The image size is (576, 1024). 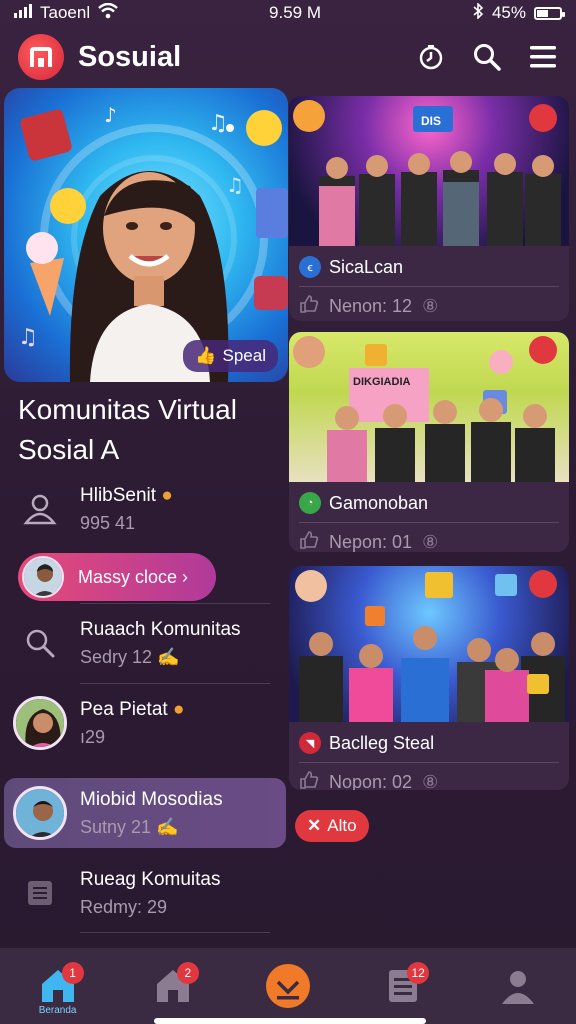 I want to click on list-item-title: Ruaach Komunitas, so click(x=160, y=629).